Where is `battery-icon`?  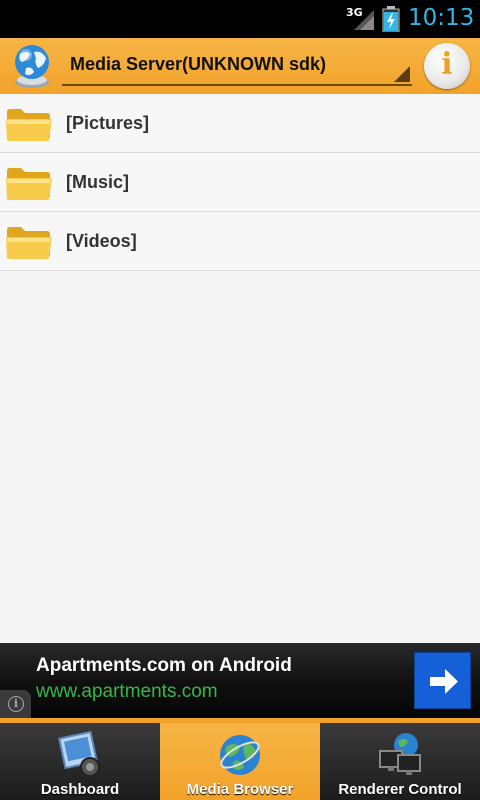 battery-icon is located at coordinates (391, 19).